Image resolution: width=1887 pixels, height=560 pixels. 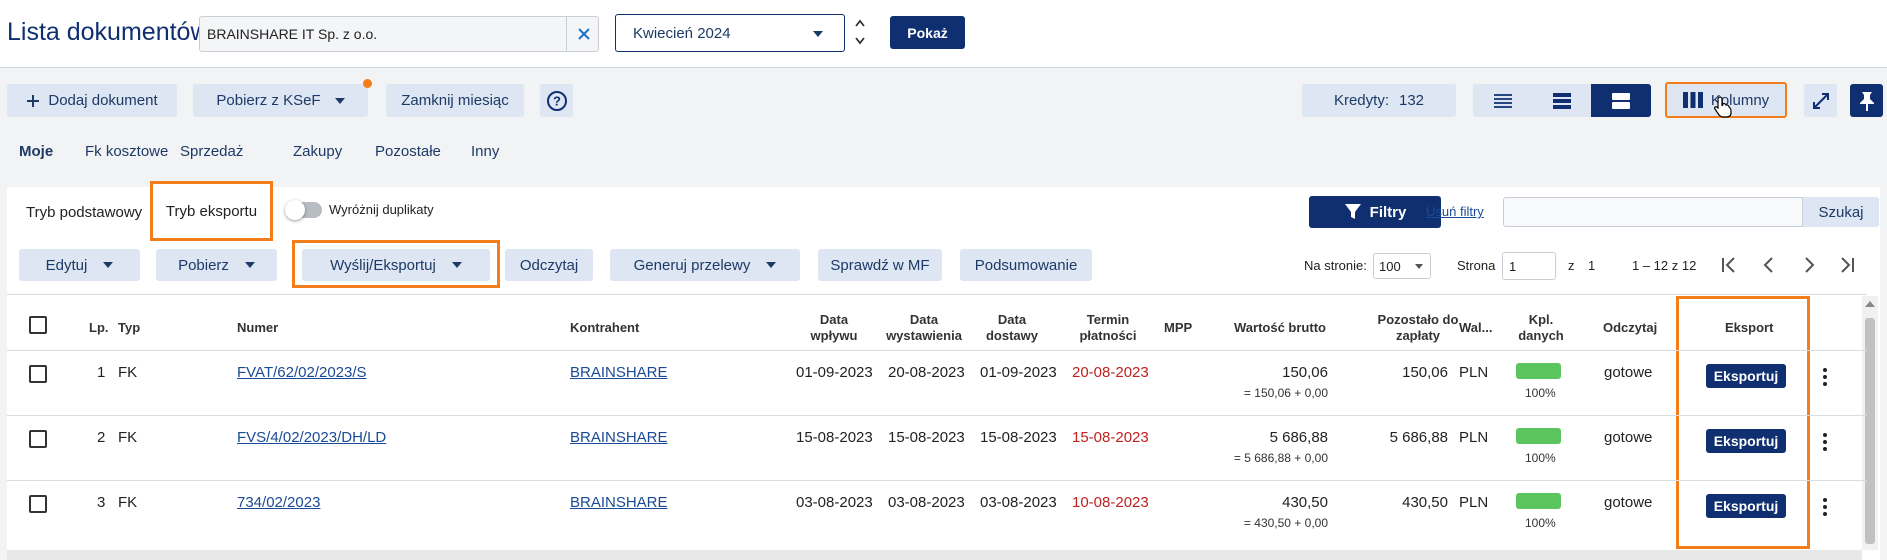 What do you see at coordinates (485, 151) in the screenshot?
I see `tab-inny: Inny` at bounding box center [485, 151].